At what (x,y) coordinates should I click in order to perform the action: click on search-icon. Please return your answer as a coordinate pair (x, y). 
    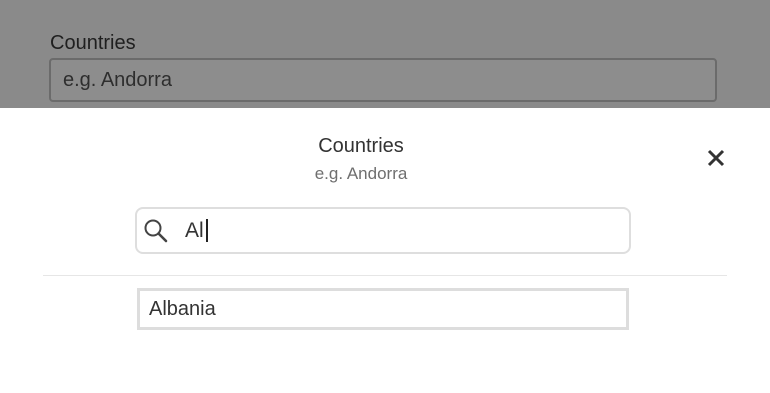
    Looking at the image, I should click on (156, 231).